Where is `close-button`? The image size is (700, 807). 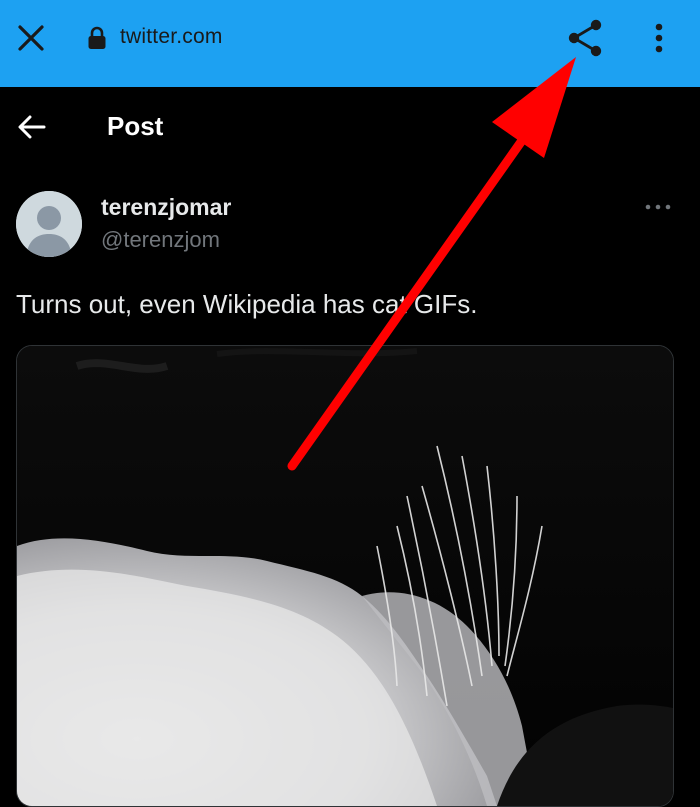 close-button is located at coordinates (31, 38).